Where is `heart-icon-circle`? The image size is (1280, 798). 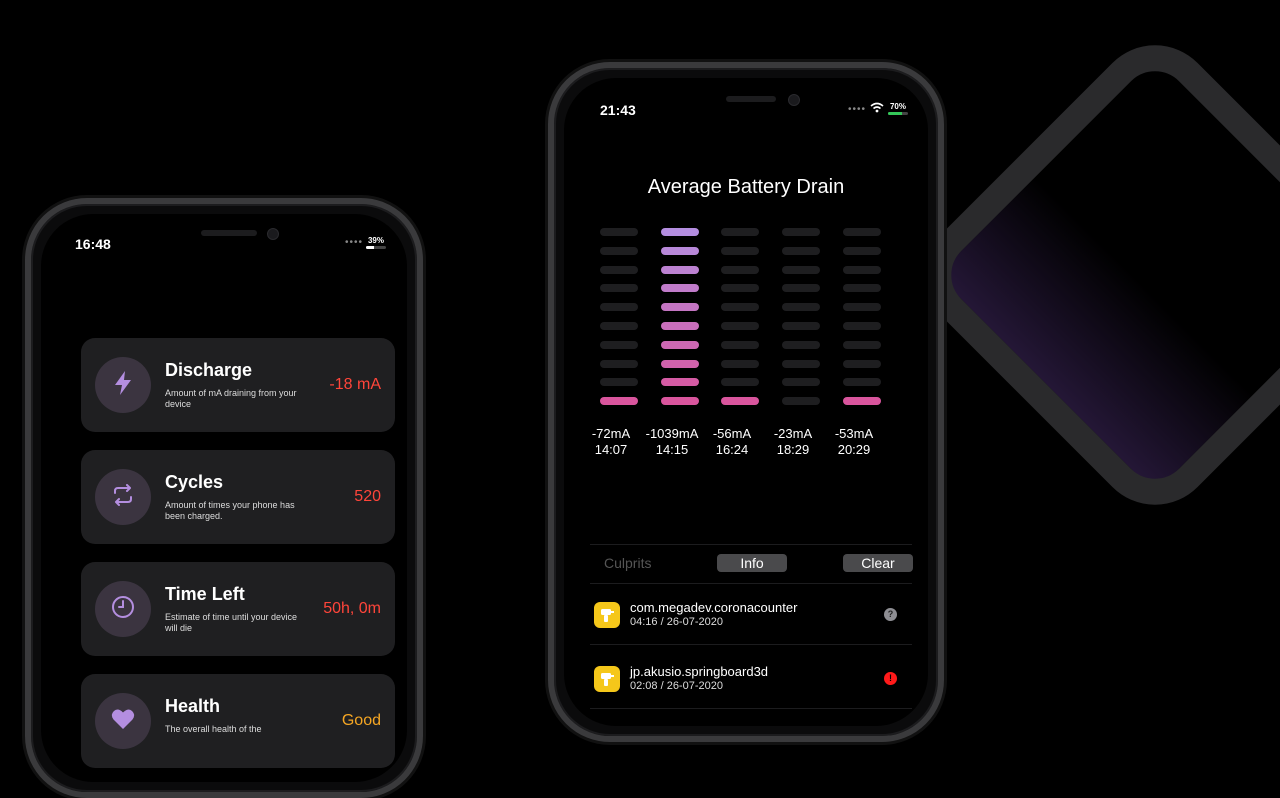 heart-icon-circle is located at coordinates (123, 721).